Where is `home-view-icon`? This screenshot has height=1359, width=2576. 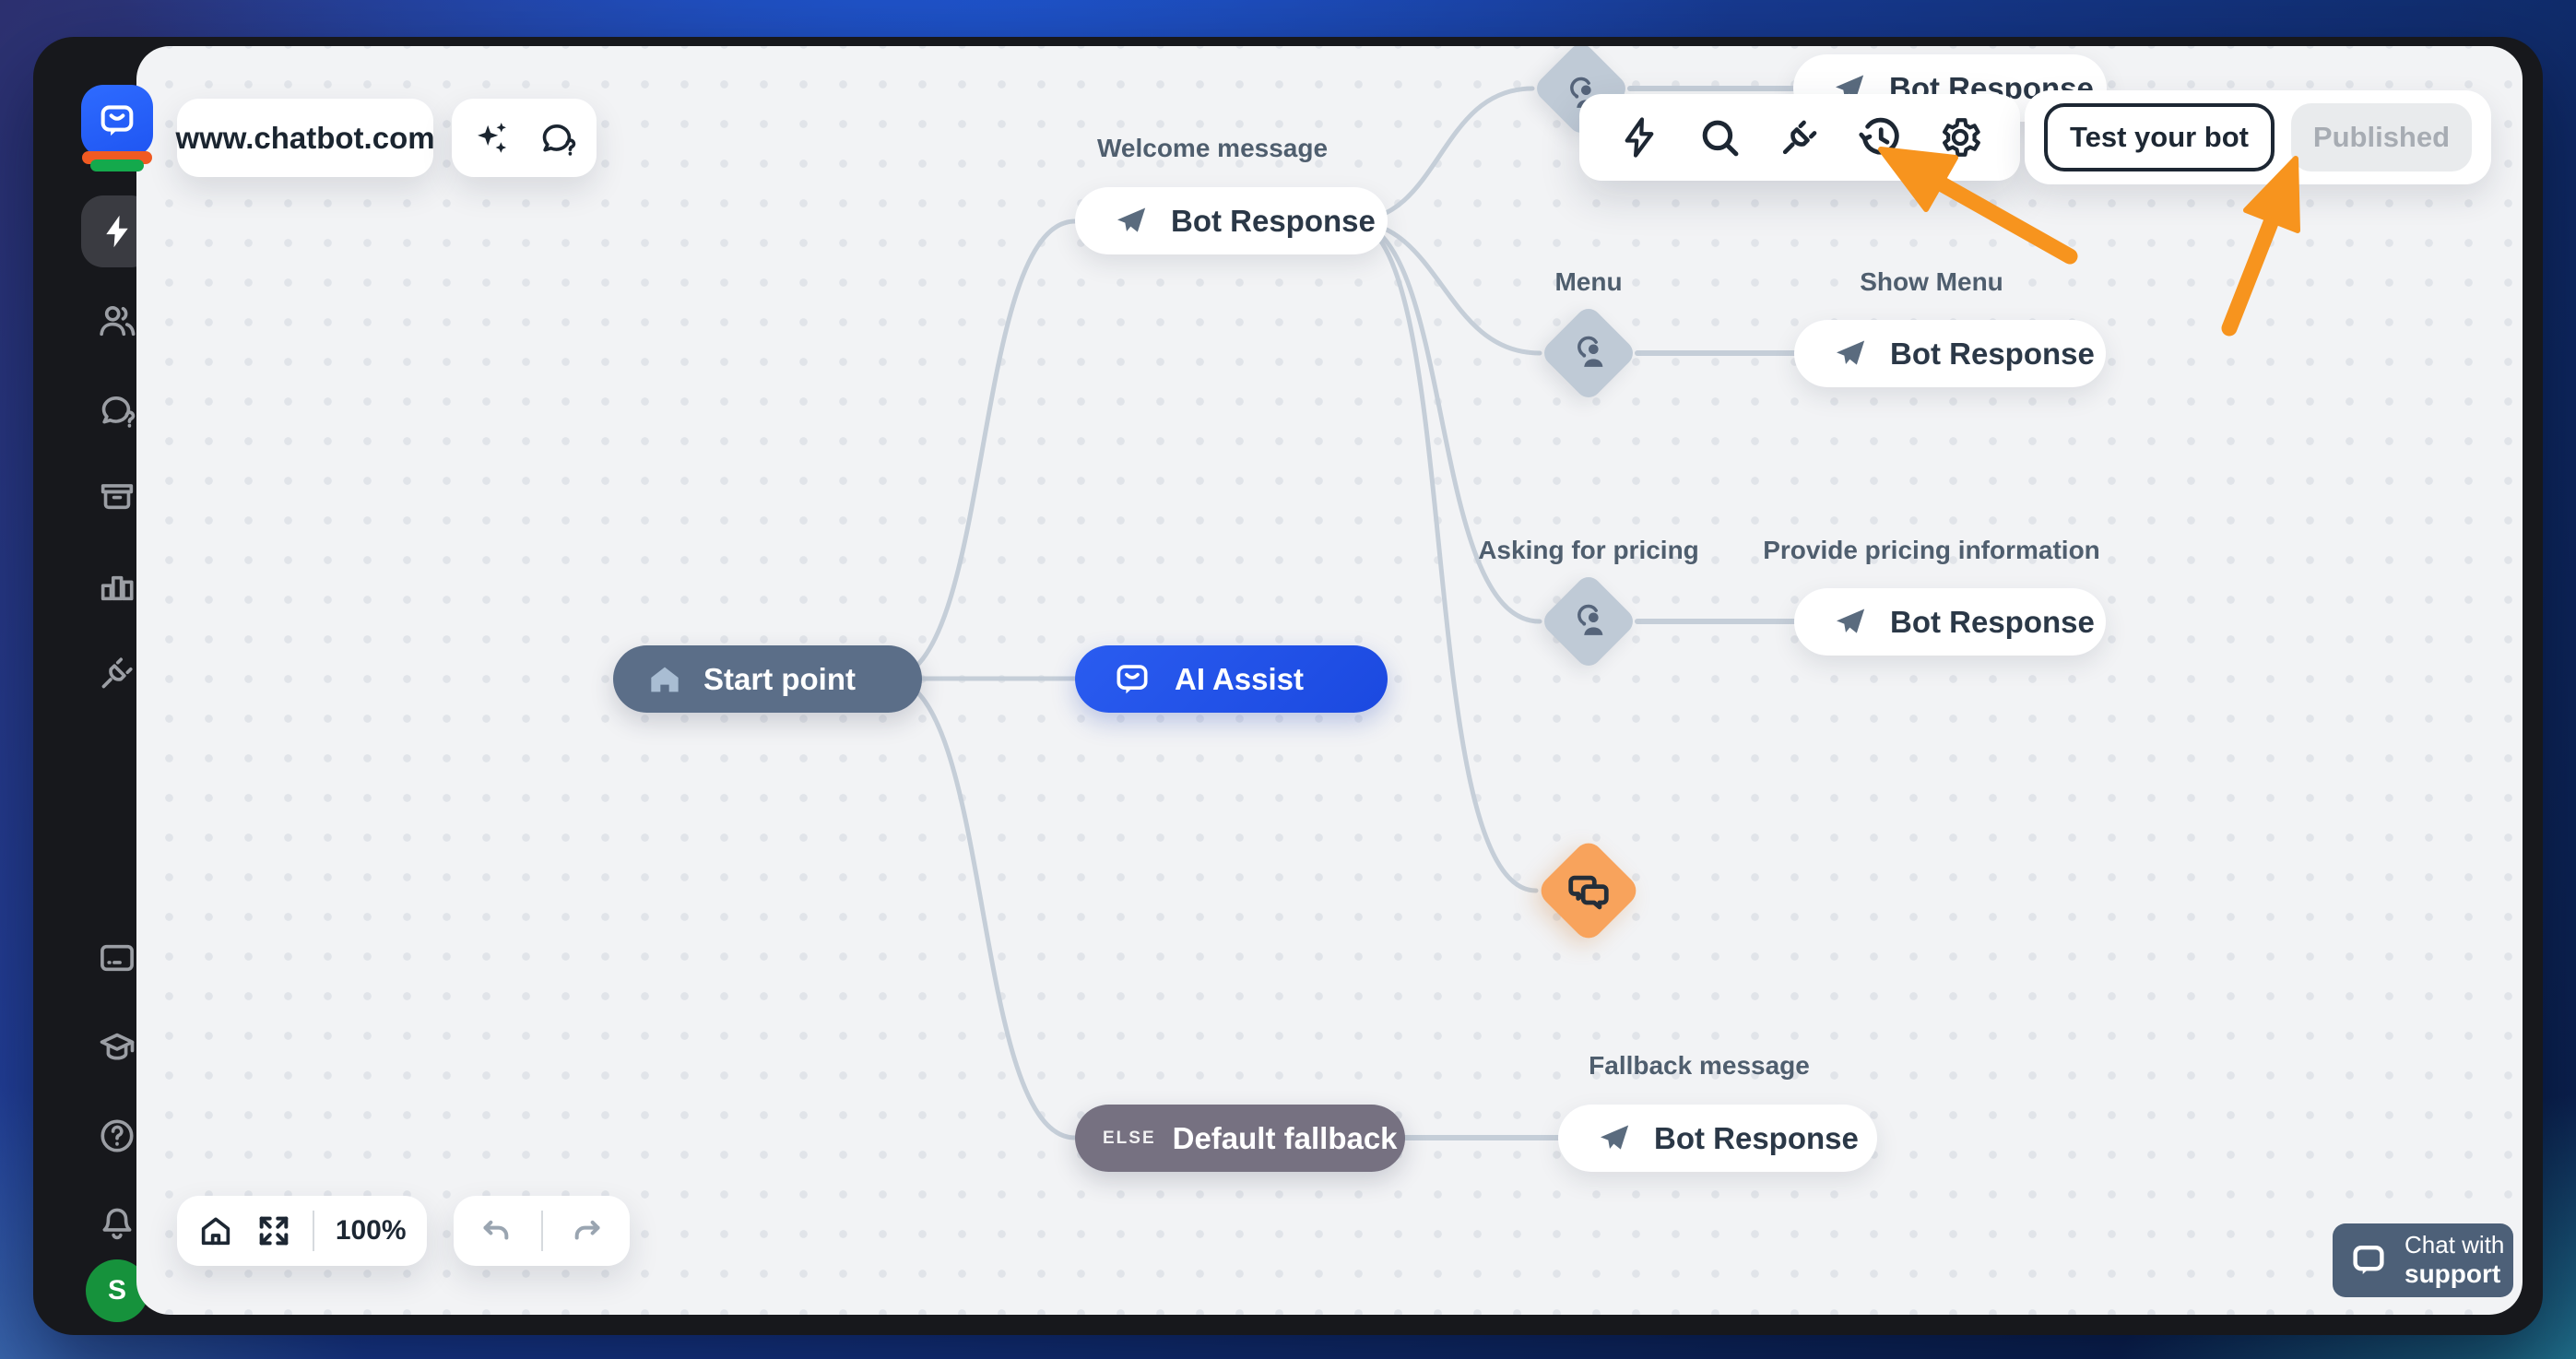
home-view-icon is located at coordinates (215, 1230).